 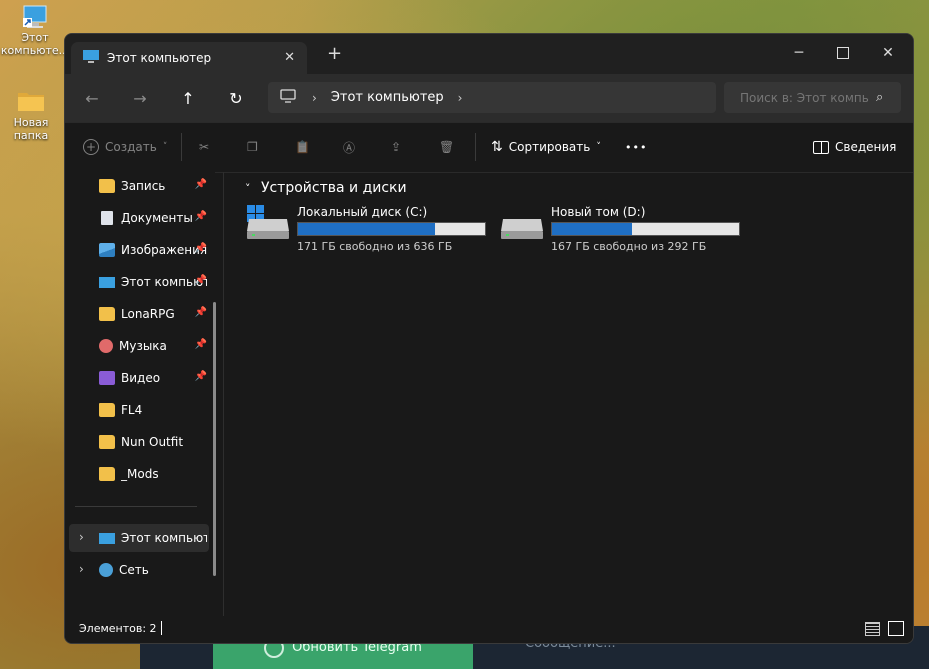 I want to click on copy-icon: ❐, so click(x=252, y=147).